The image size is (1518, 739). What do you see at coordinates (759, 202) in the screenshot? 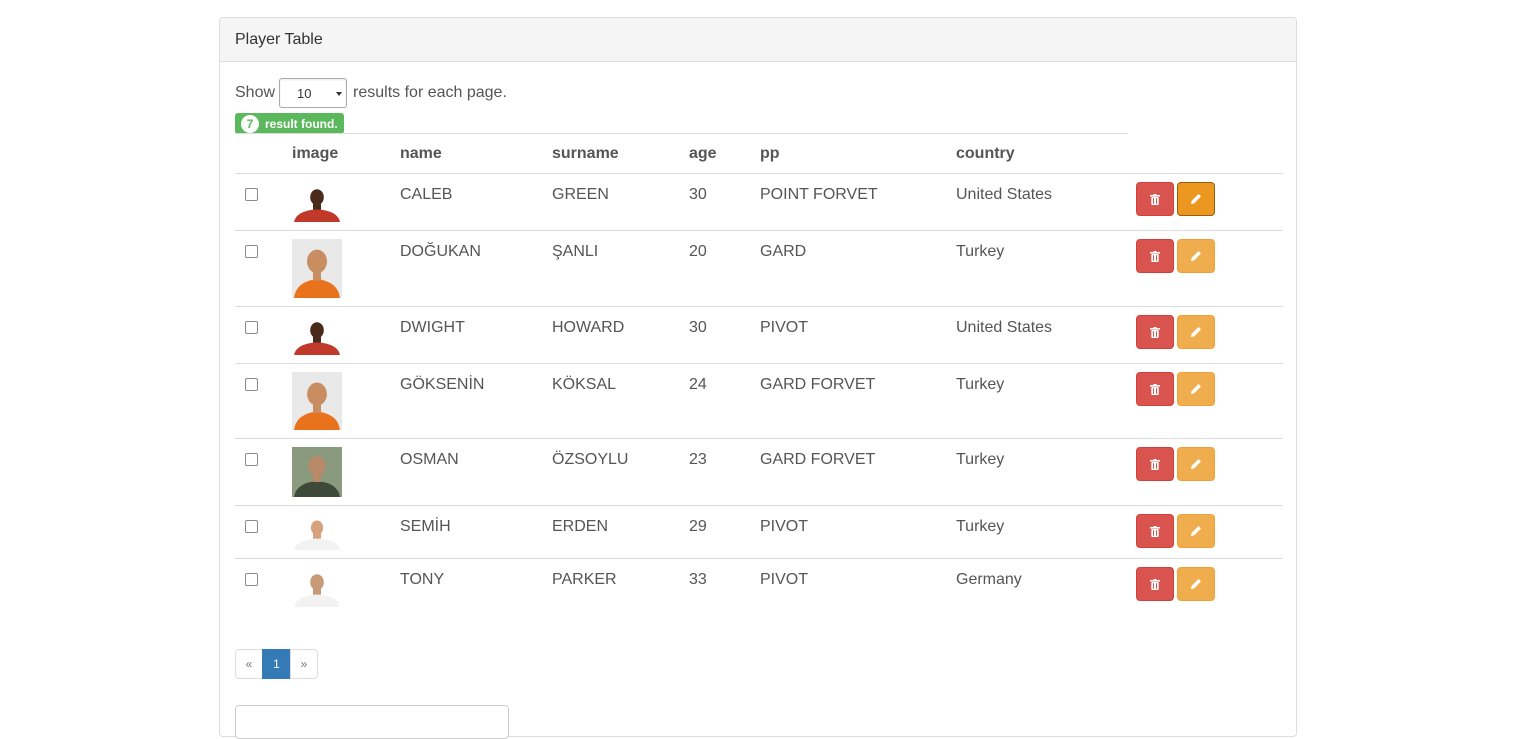
I see `table-row: CALEB GREEN 30 POINT FORVET United States` at bounding box center [759, 202].